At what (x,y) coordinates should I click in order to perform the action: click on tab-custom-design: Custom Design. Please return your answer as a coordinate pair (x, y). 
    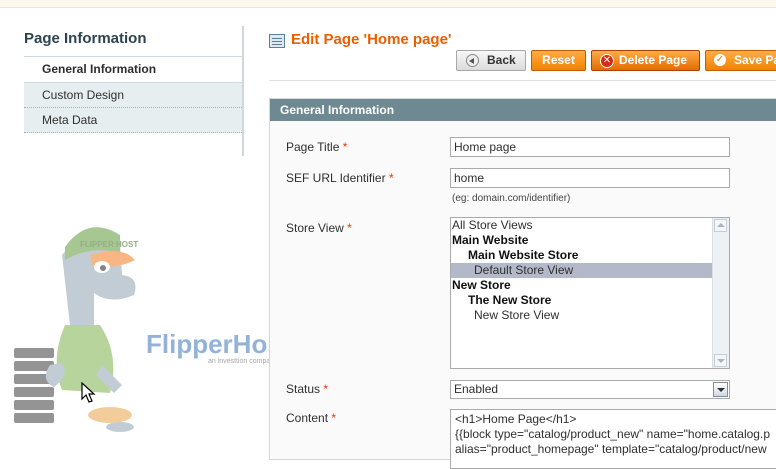
    Looking at the image, I should click on (134, 95).